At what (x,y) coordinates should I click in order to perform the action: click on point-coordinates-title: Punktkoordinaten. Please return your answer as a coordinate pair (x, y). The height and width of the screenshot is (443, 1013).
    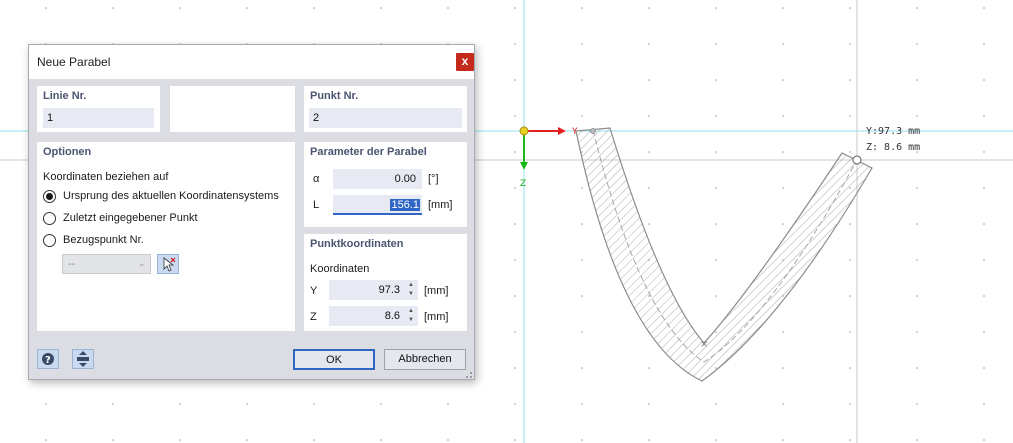
    Looking at the image, I should click on (357, 244).